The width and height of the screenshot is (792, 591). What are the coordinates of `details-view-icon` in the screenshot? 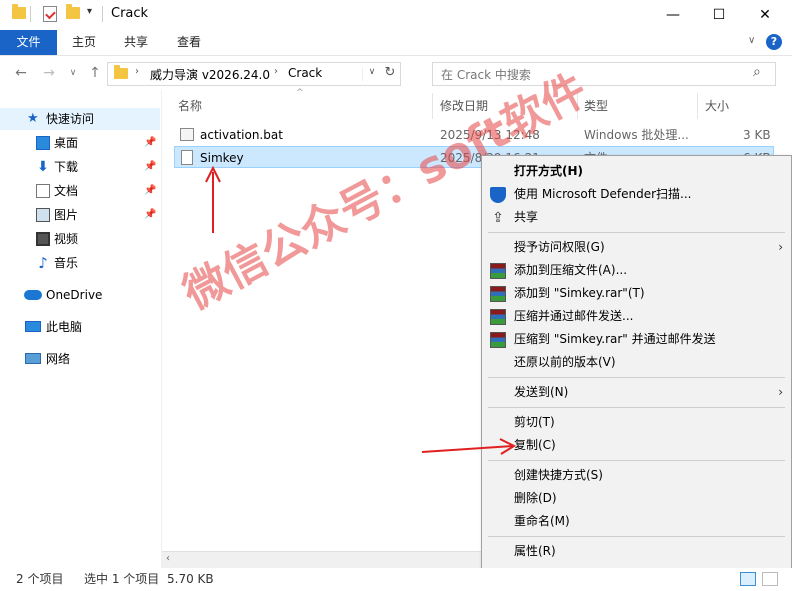 It's located at (748, 579).